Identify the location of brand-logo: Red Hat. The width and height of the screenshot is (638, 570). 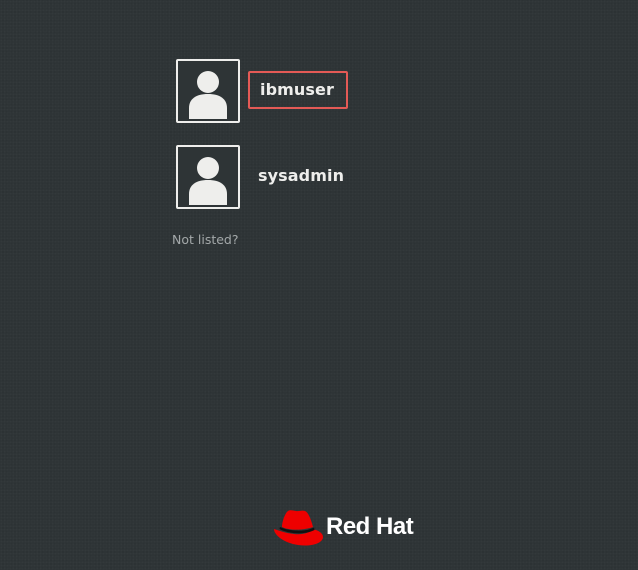
(352, 528).